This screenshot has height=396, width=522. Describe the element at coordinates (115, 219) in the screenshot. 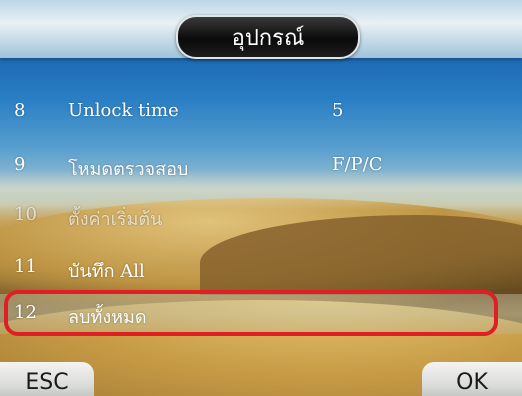

I see `menu-item-label: ตั้งค่าเริ่มต้น` at that location.